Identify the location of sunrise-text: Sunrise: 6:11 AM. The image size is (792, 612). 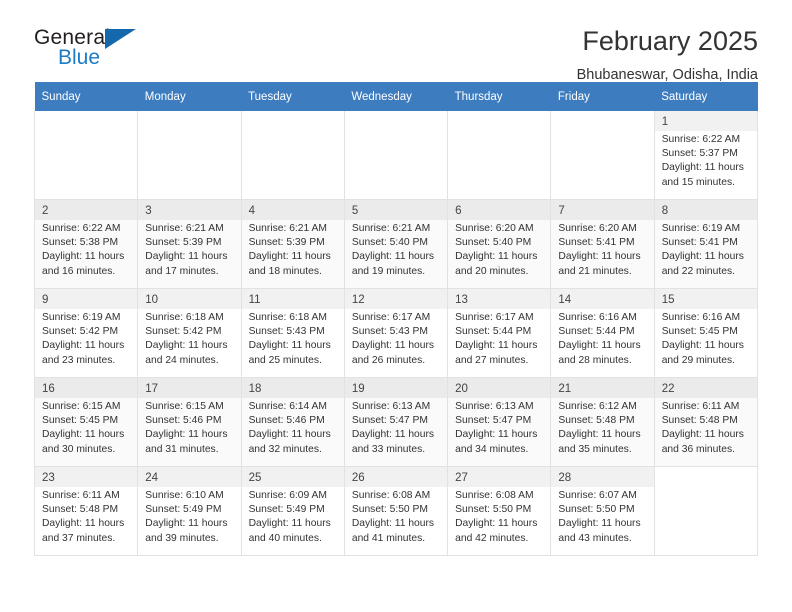
(700, 406).